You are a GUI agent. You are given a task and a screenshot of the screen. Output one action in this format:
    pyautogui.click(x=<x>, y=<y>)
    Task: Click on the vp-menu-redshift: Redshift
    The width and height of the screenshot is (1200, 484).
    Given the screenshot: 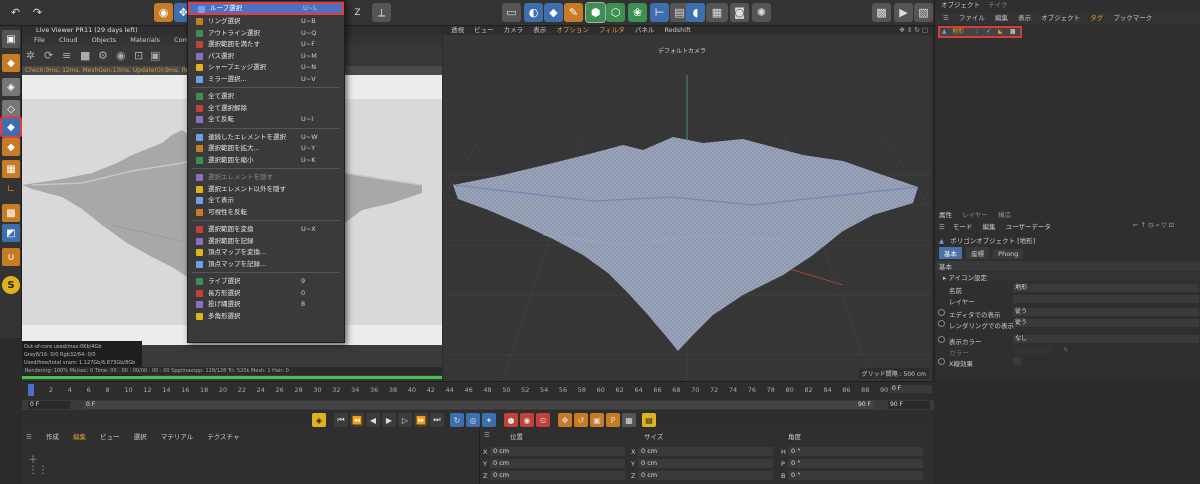 What is the action you would take?
    pyautogui.click(x=677, y=30)
    